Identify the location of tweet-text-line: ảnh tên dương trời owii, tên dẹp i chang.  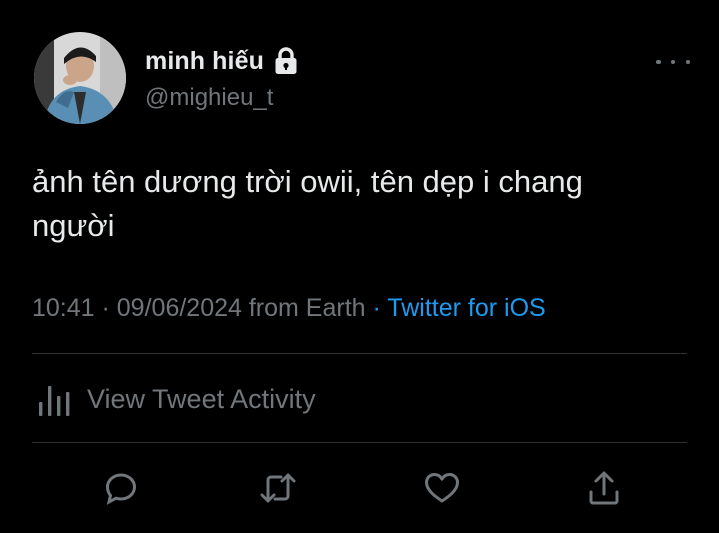
(307, 181).